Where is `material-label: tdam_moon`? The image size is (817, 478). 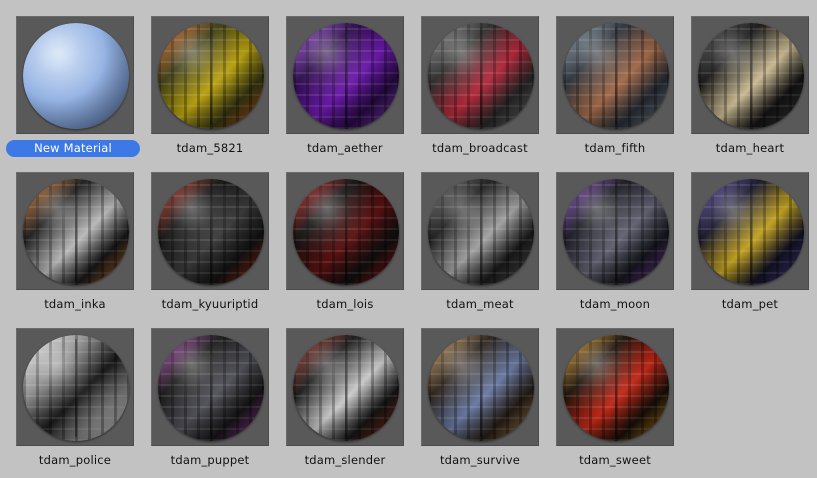
material-label: tdam_moon is located at coordinates (615, 304).